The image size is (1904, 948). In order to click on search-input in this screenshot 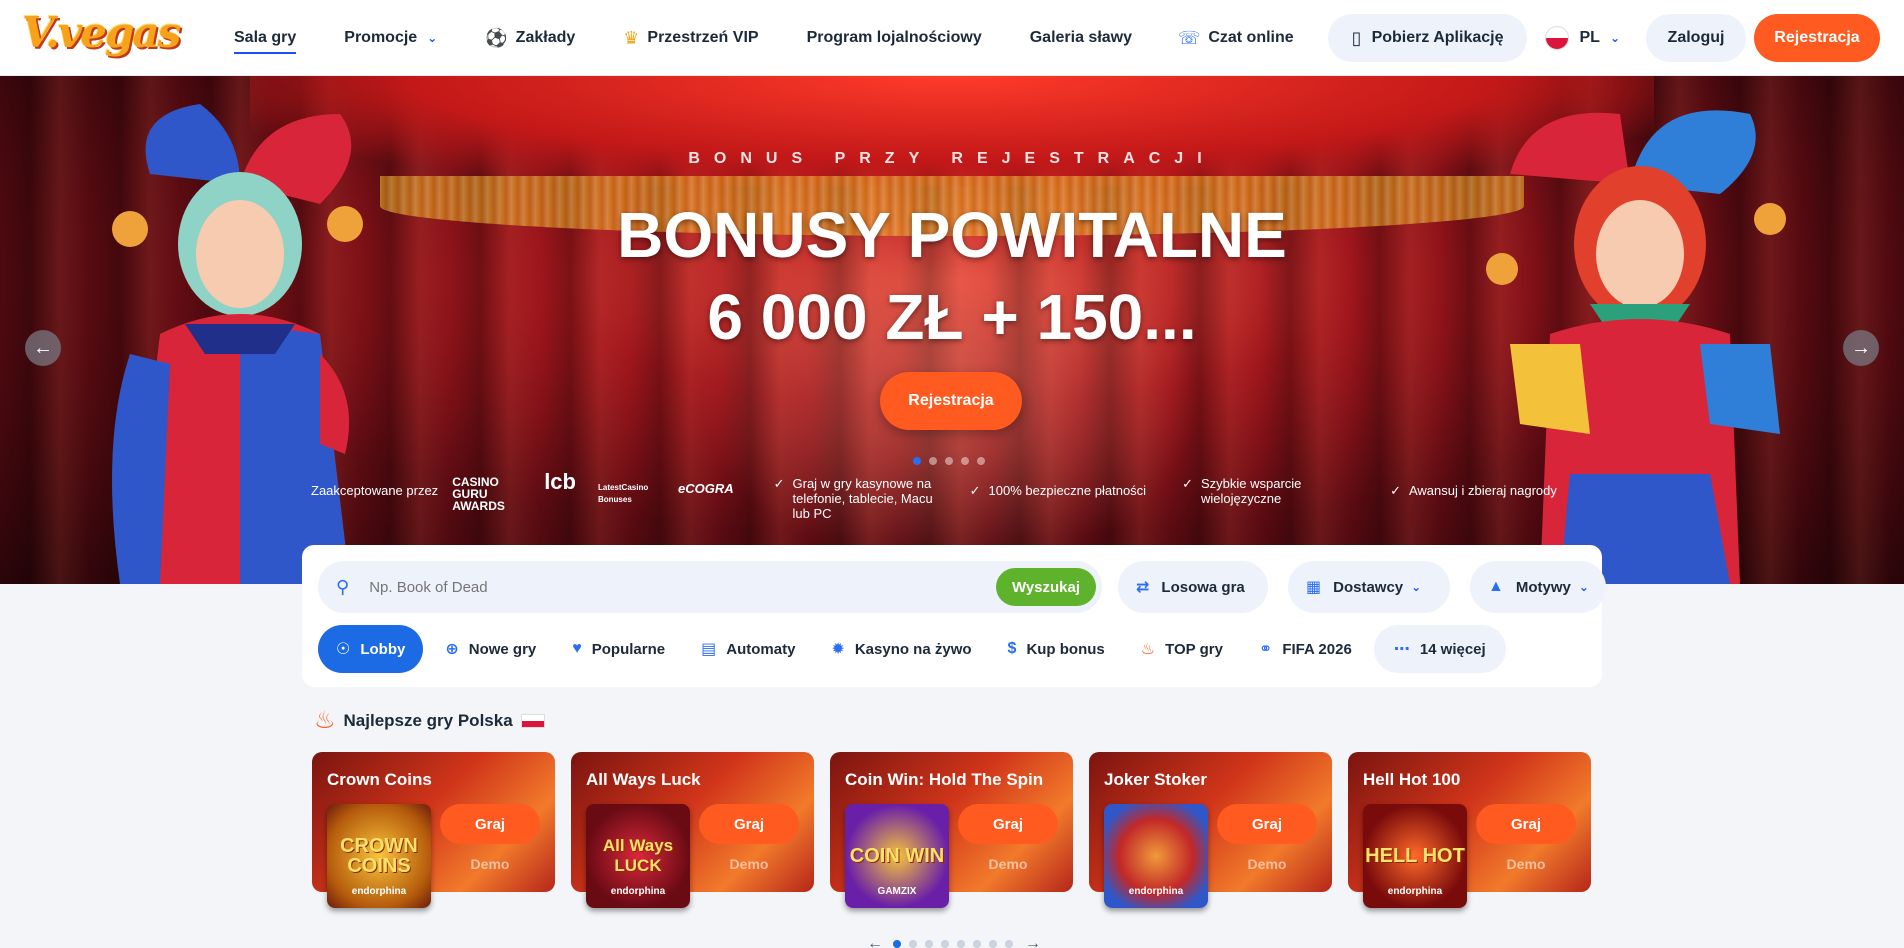, I will do `click(669, 587)`.